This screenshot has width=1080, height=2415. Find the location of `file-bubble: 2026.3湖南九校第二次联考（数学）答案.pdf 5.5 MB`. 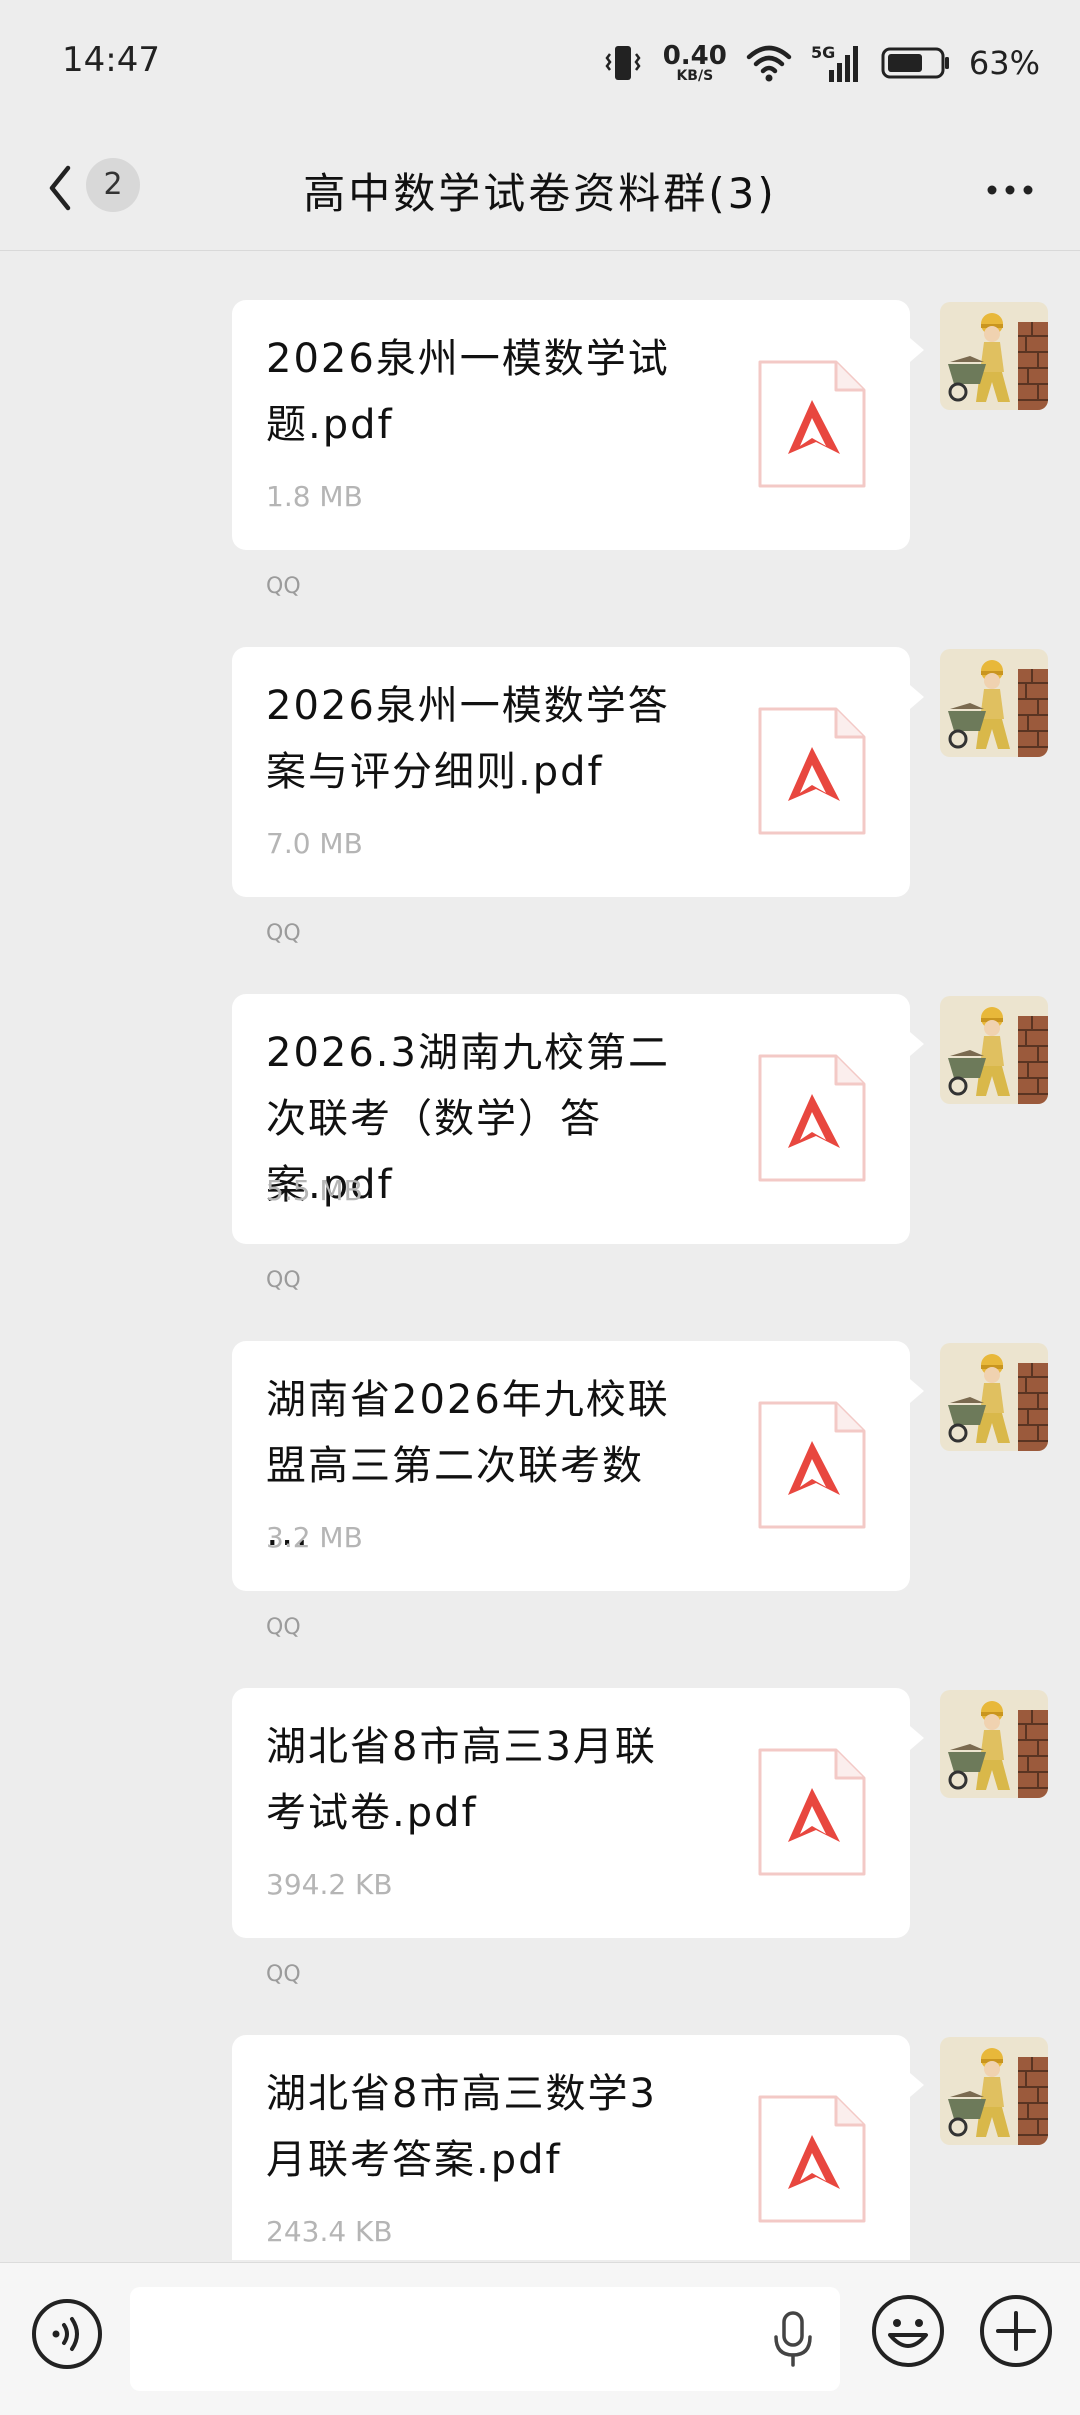

file-bubble: 2026.3湖南九校第二次联考（数学）答案.pdf 5.5 MB is located at coordinates (578, 1119).